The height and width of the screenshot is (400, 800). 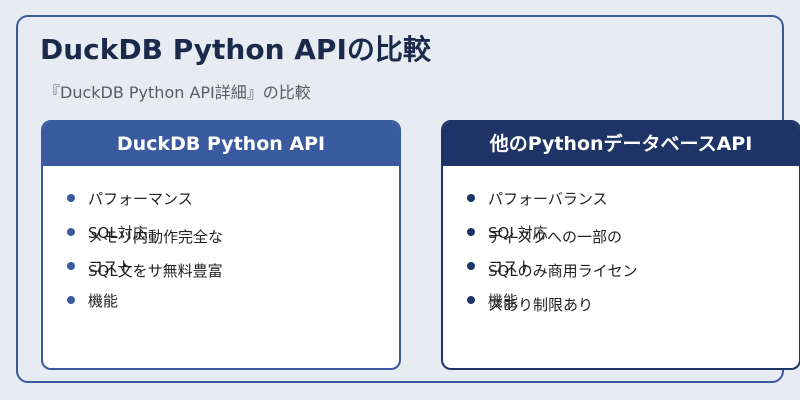 What do you see at coordinates (221, 144) in the screenshot?
I see `duckdb-api-card-header: DuckDB Python API` at bounding box center [221, 144].